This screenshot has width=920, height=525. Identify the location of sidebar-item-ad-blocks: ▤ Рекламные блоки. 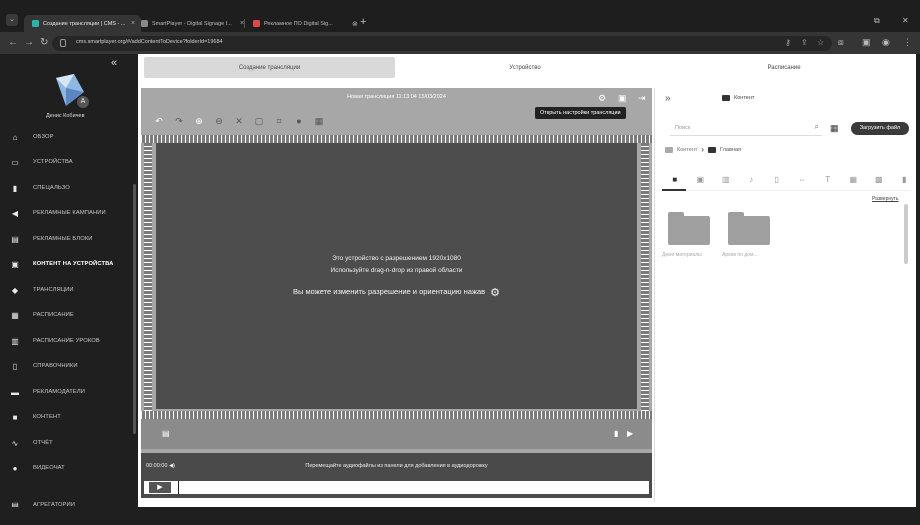
(69, 239).